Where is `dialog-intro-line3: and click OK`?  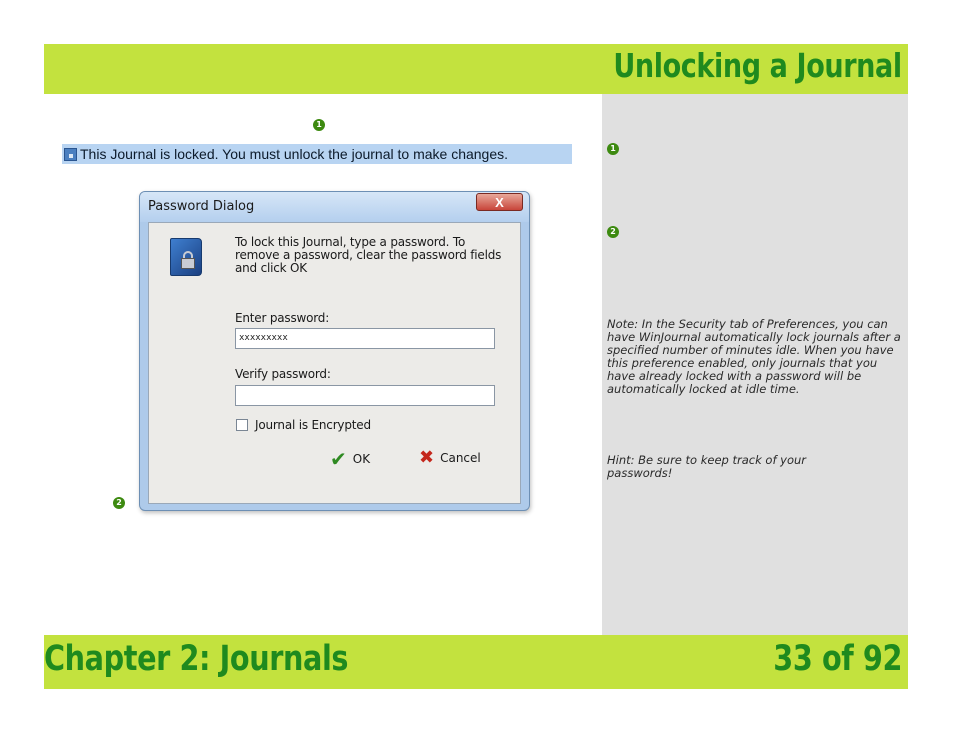
dialog-intro-line3: and click OK is located at coordinates (271, 268).